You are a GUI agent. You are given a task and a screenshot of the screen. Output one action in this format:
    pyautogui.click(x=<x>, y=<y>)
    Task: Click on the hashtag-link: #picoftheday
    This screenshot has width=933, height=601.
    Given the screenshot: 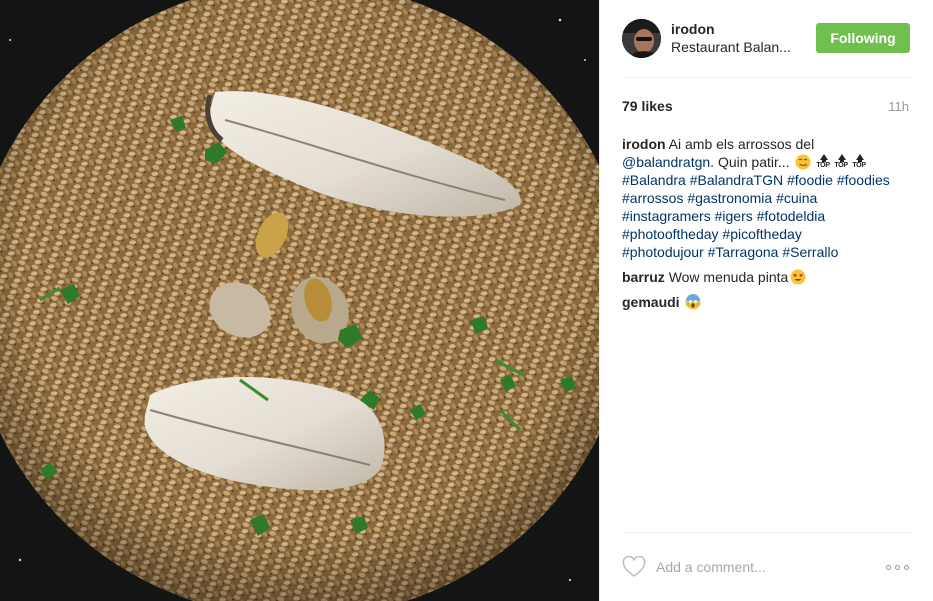 What is the action you would take?
    pyautogui.click(x=761, y=234)
    